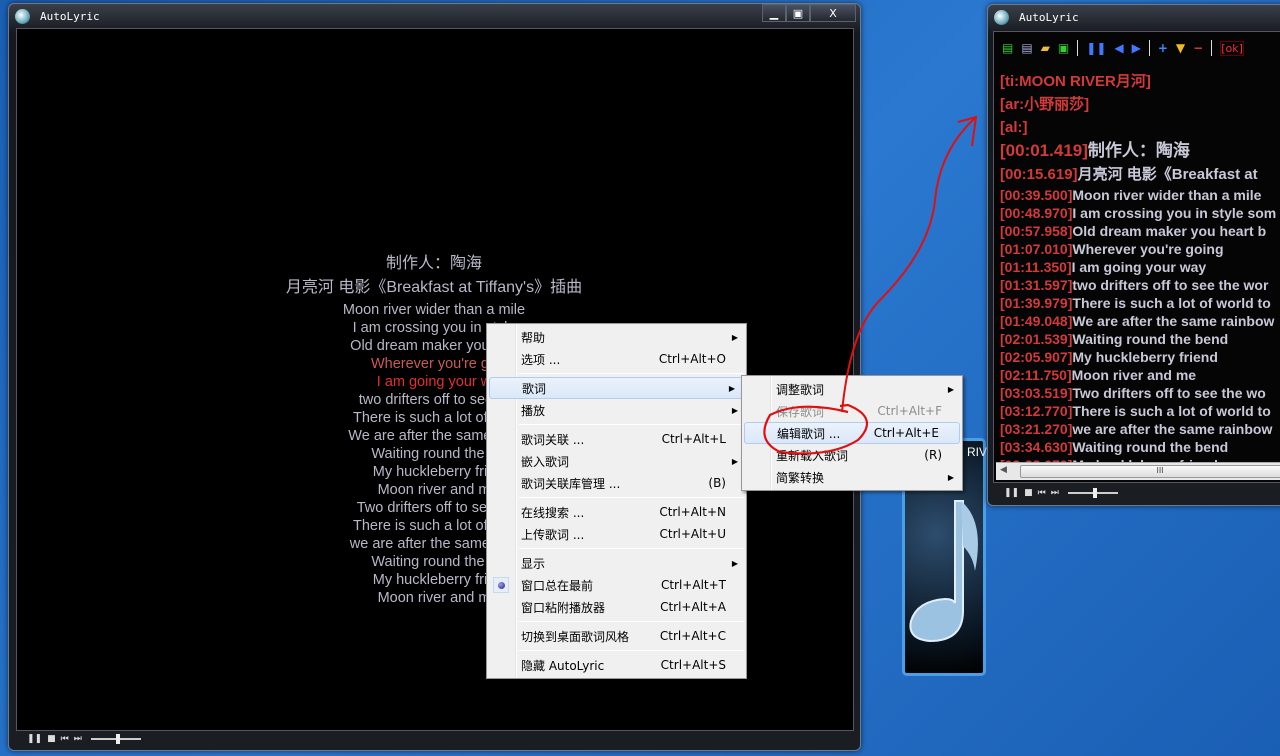 The height and width of the screenshot is (756, 1280). I want to click on lyric-edit-line: [00:01.419]制作人：陶海, so click(1138, 151).